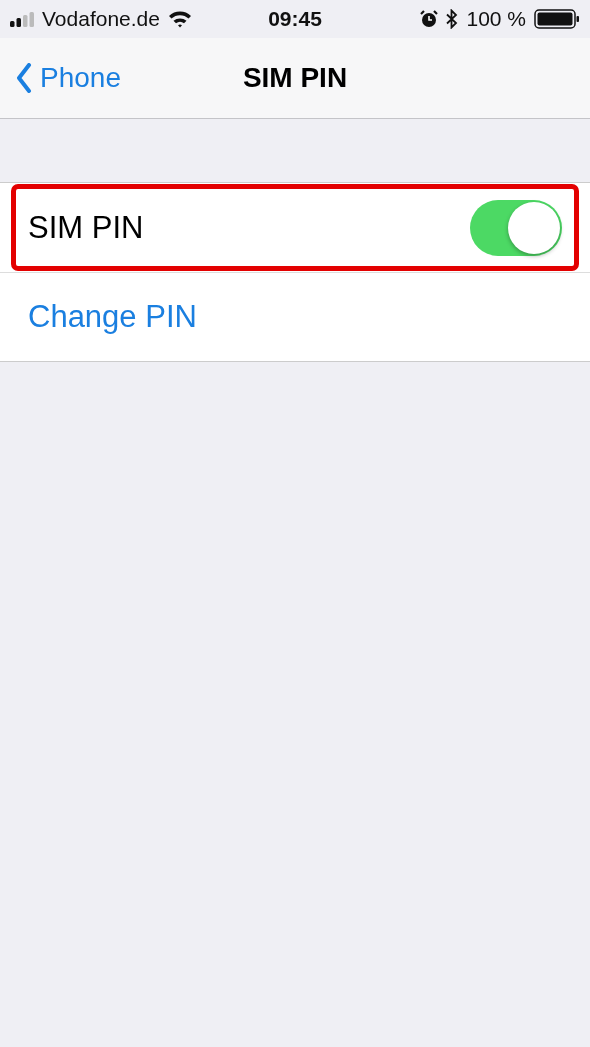 This screenshot has height=1047, width=590. Describe the element at coordinates (295, 78) in the screenshot. I see `page-title: SIM PIN` at that location.